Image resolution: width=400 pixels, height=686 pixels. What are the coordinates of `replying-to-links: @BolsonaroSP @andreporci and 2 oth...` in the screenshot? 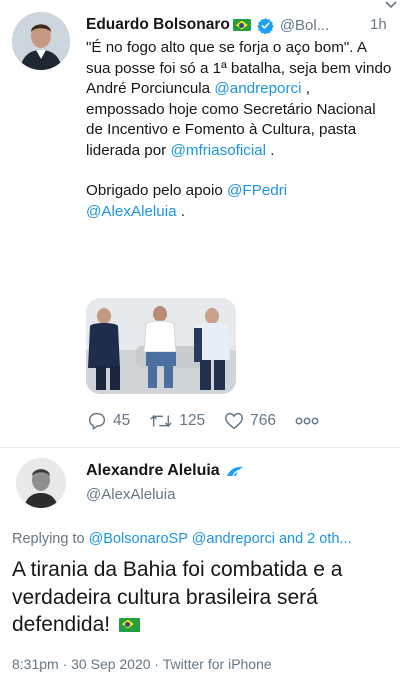 It's located at (220, 539).